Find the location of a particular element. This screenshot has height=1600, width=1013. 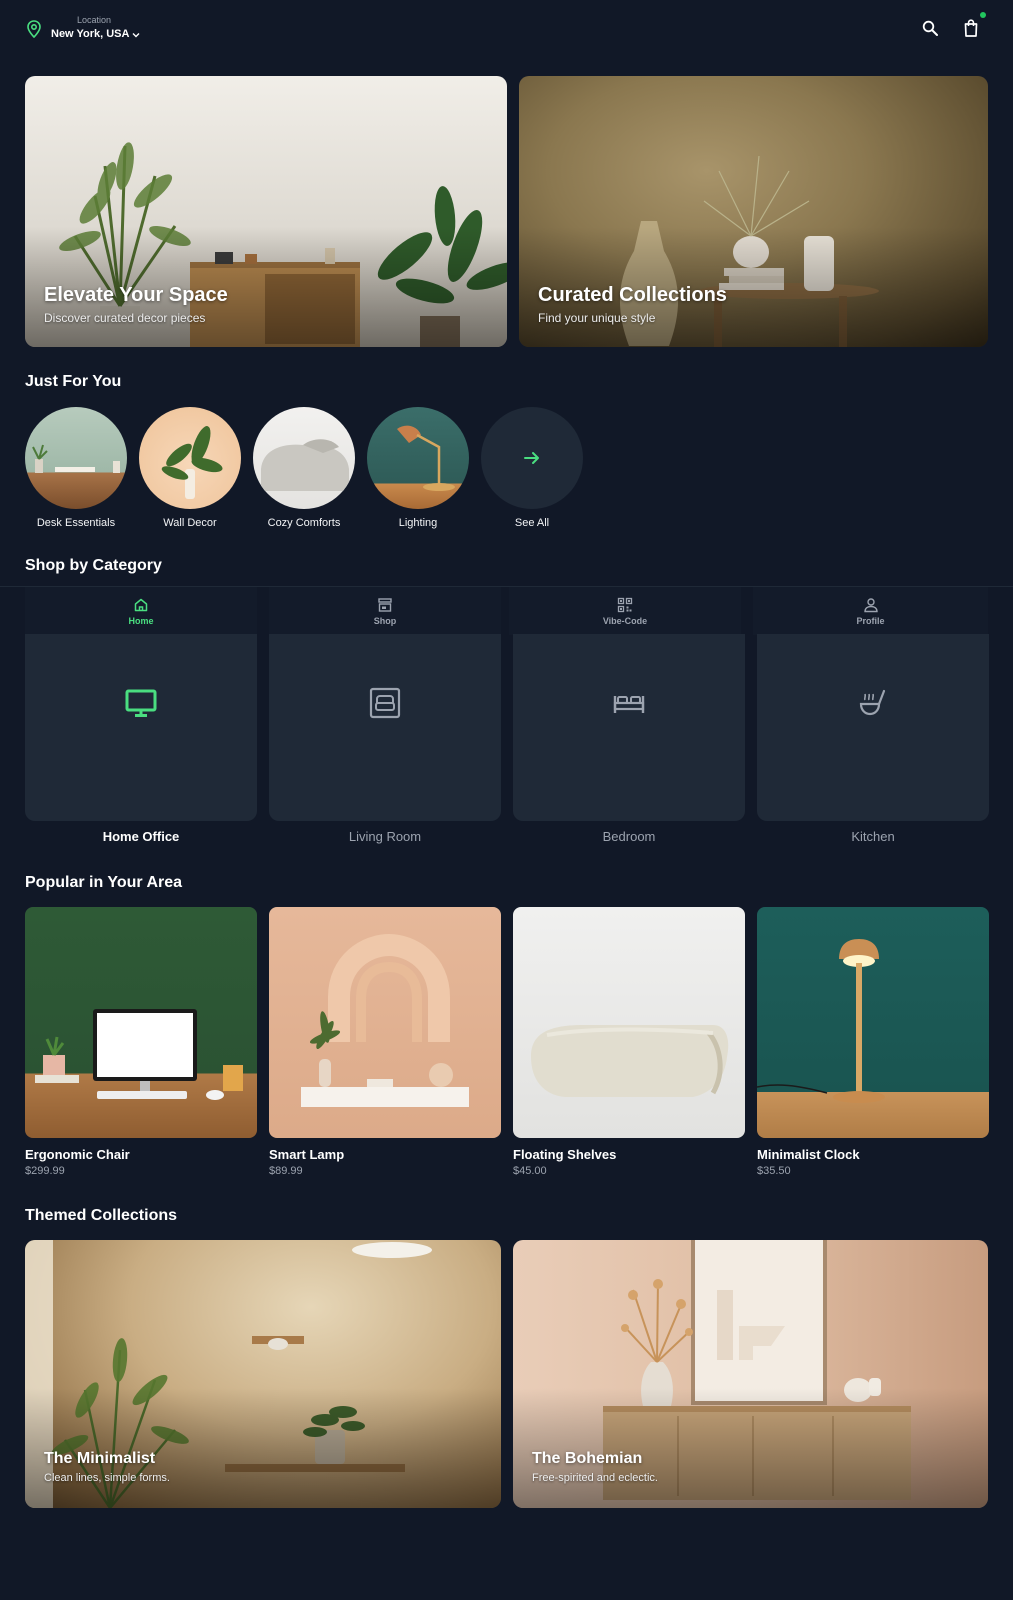

chevron-down-icon is located at coordinates (136, 35).